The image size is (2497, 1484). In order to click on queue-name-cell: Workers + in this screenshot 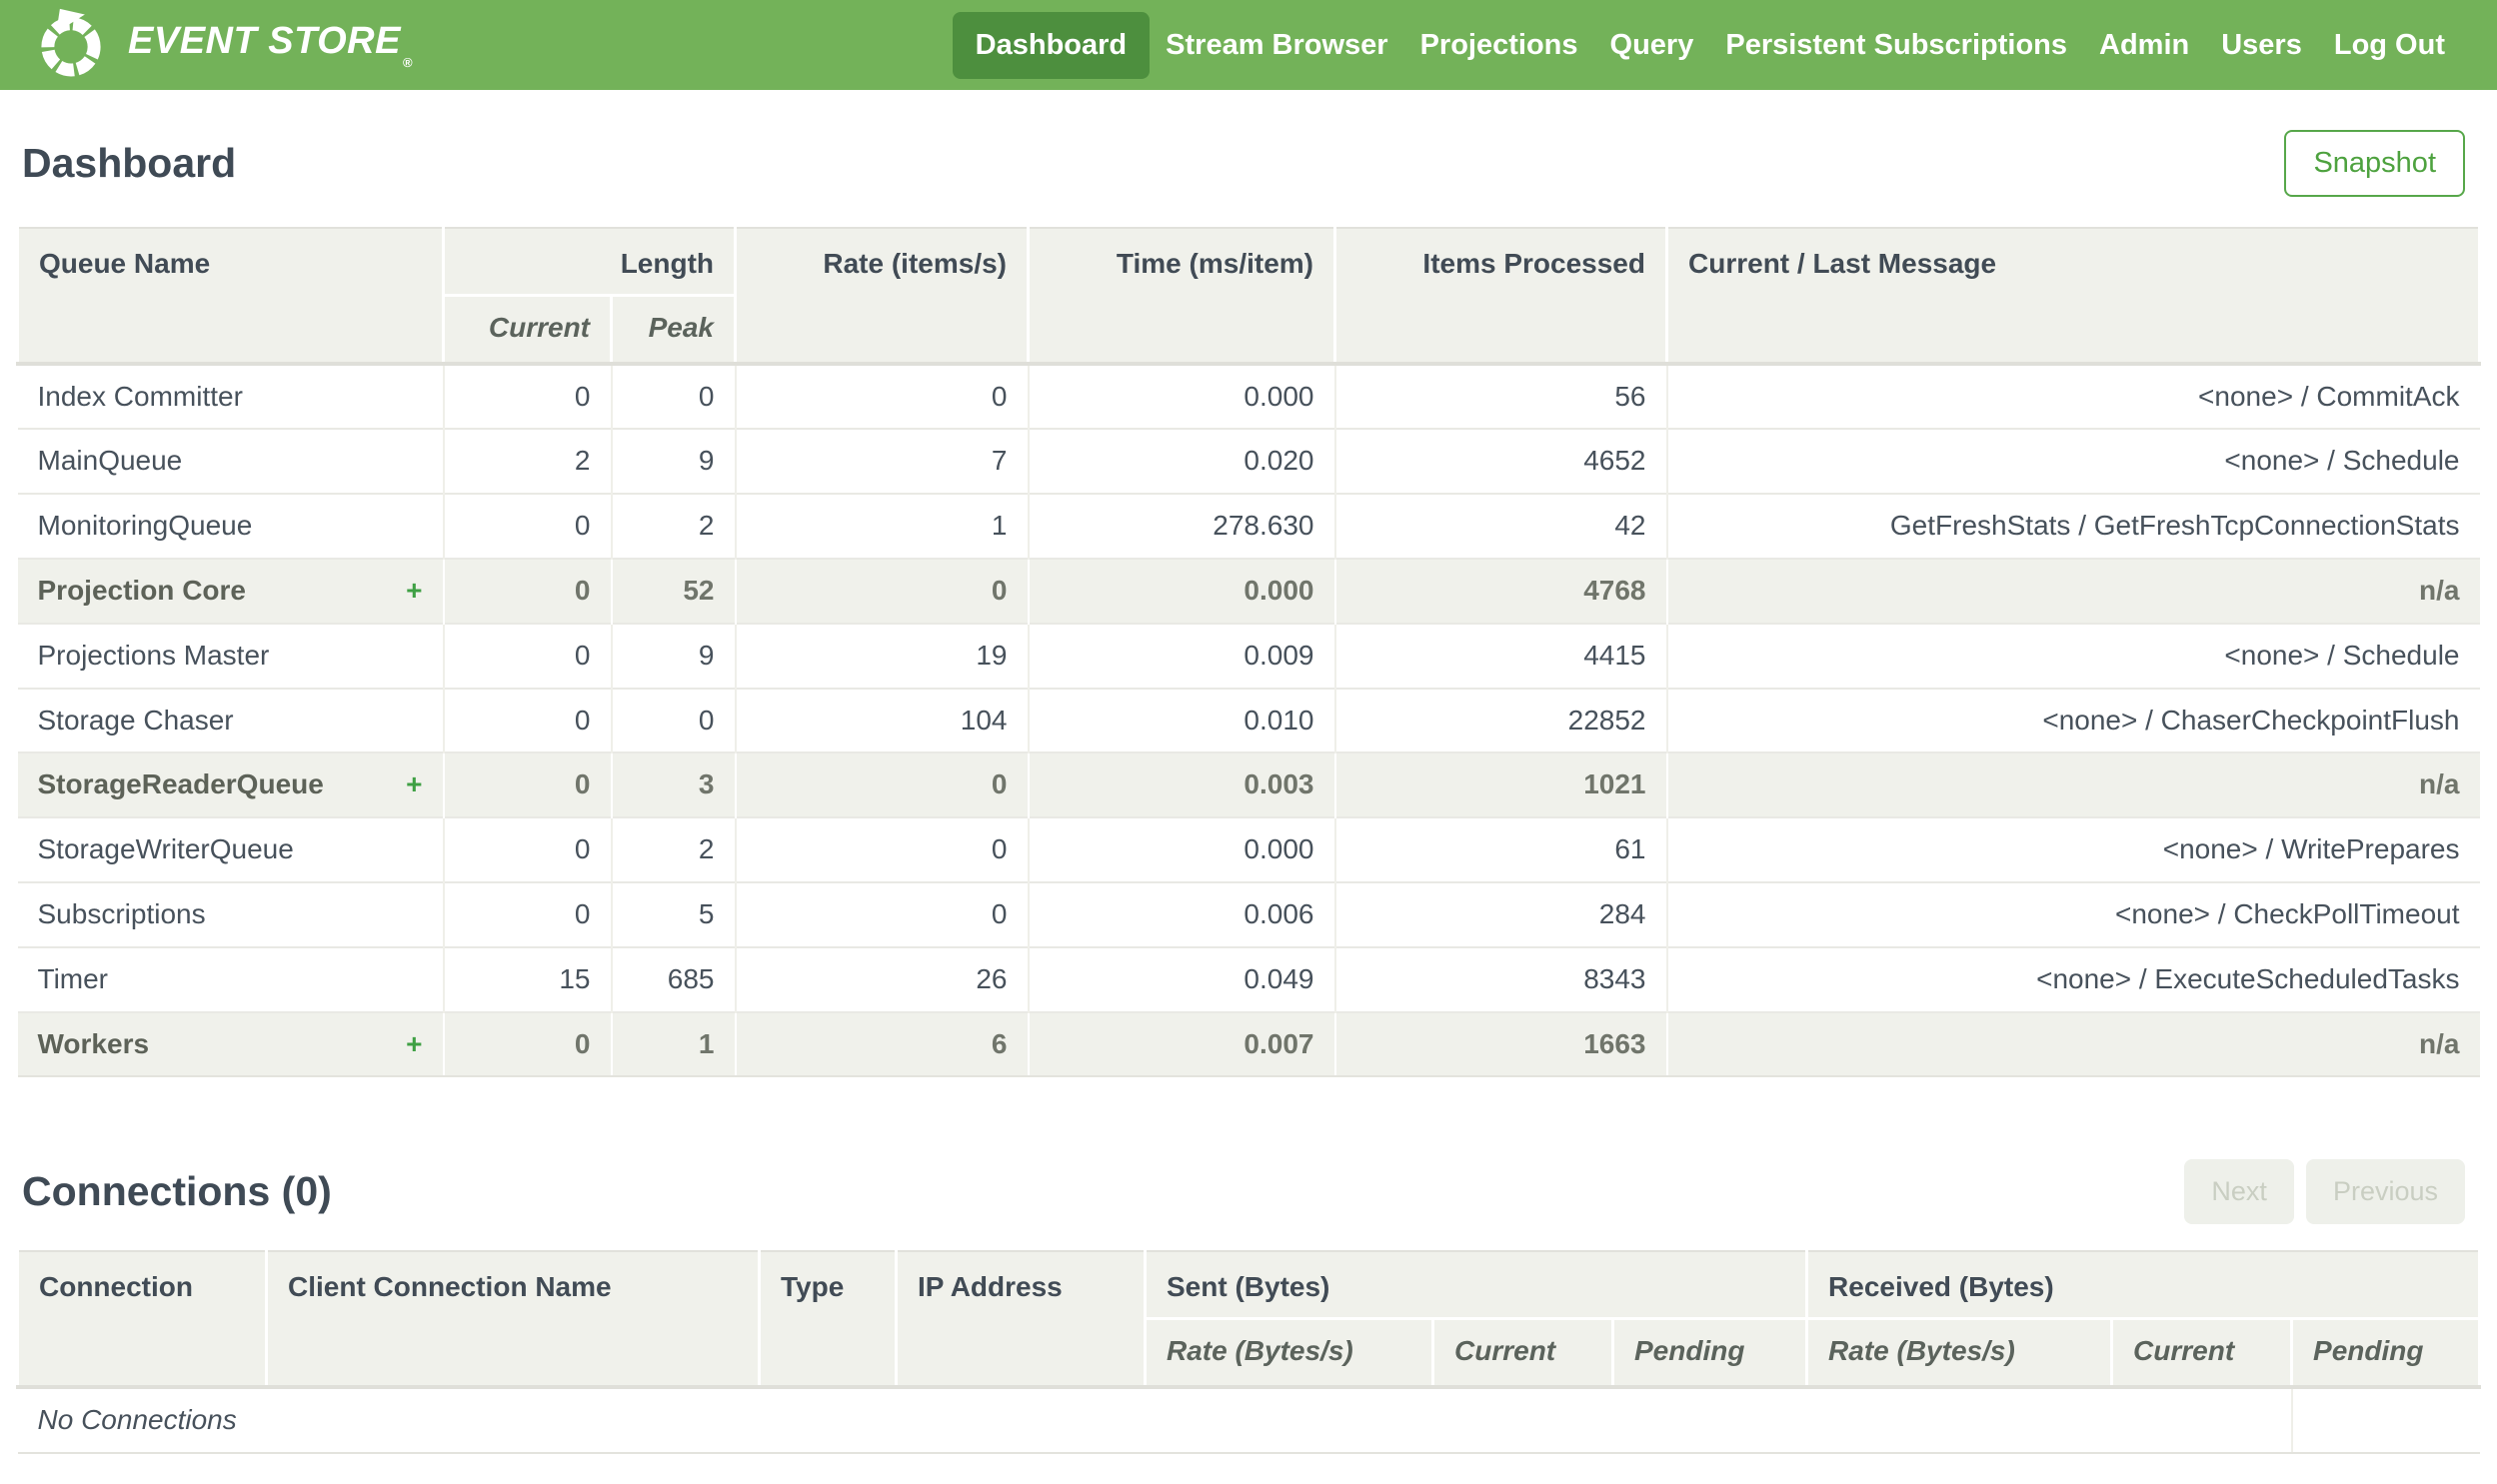, I will do `click(231, 1044)`.